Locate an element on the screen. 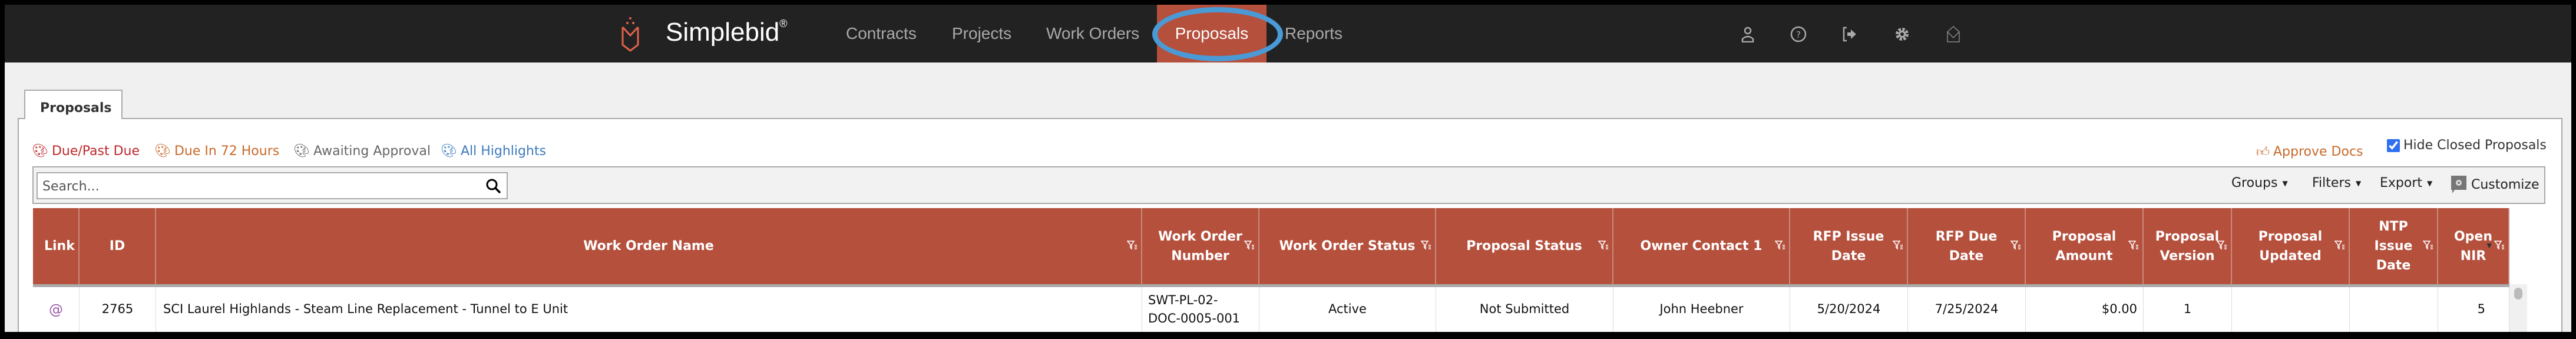 The height and width of the screenshot is (339, 2576). column-header: Proposal Updated is located at coordinates (2291, 246).